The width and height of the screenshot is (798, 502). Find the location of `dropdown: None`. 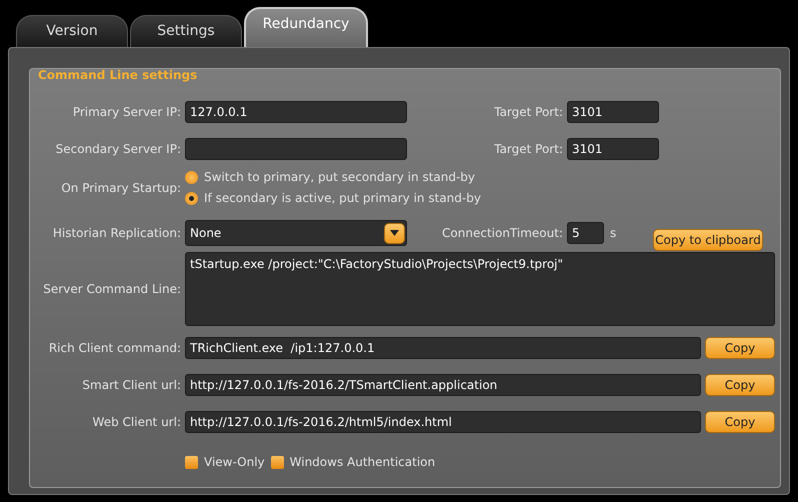

dropdown: None is located at coordinates (296, 233).